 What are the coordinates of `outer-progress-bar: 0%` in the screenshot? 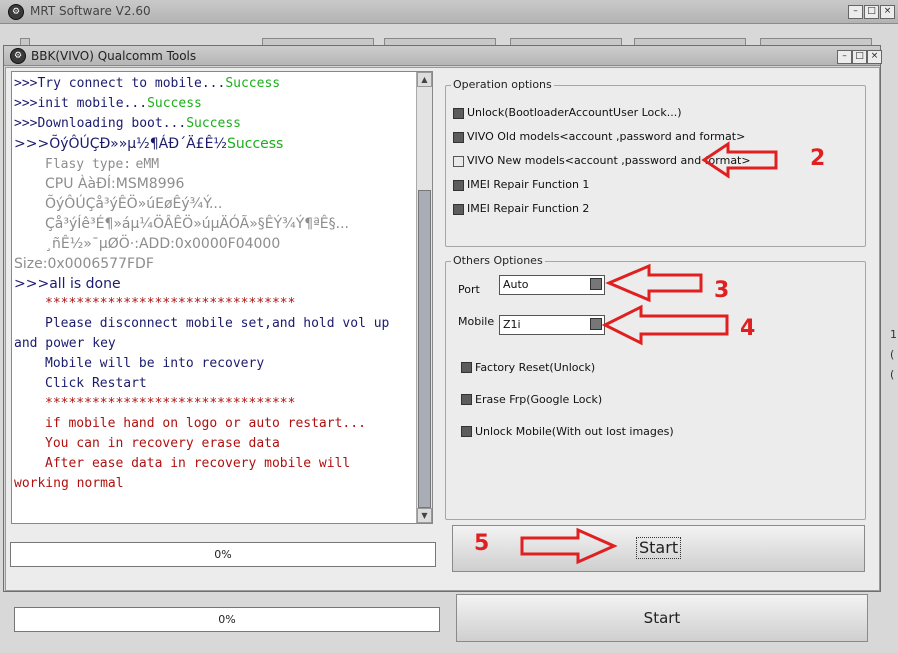 It's located at (227, 619).